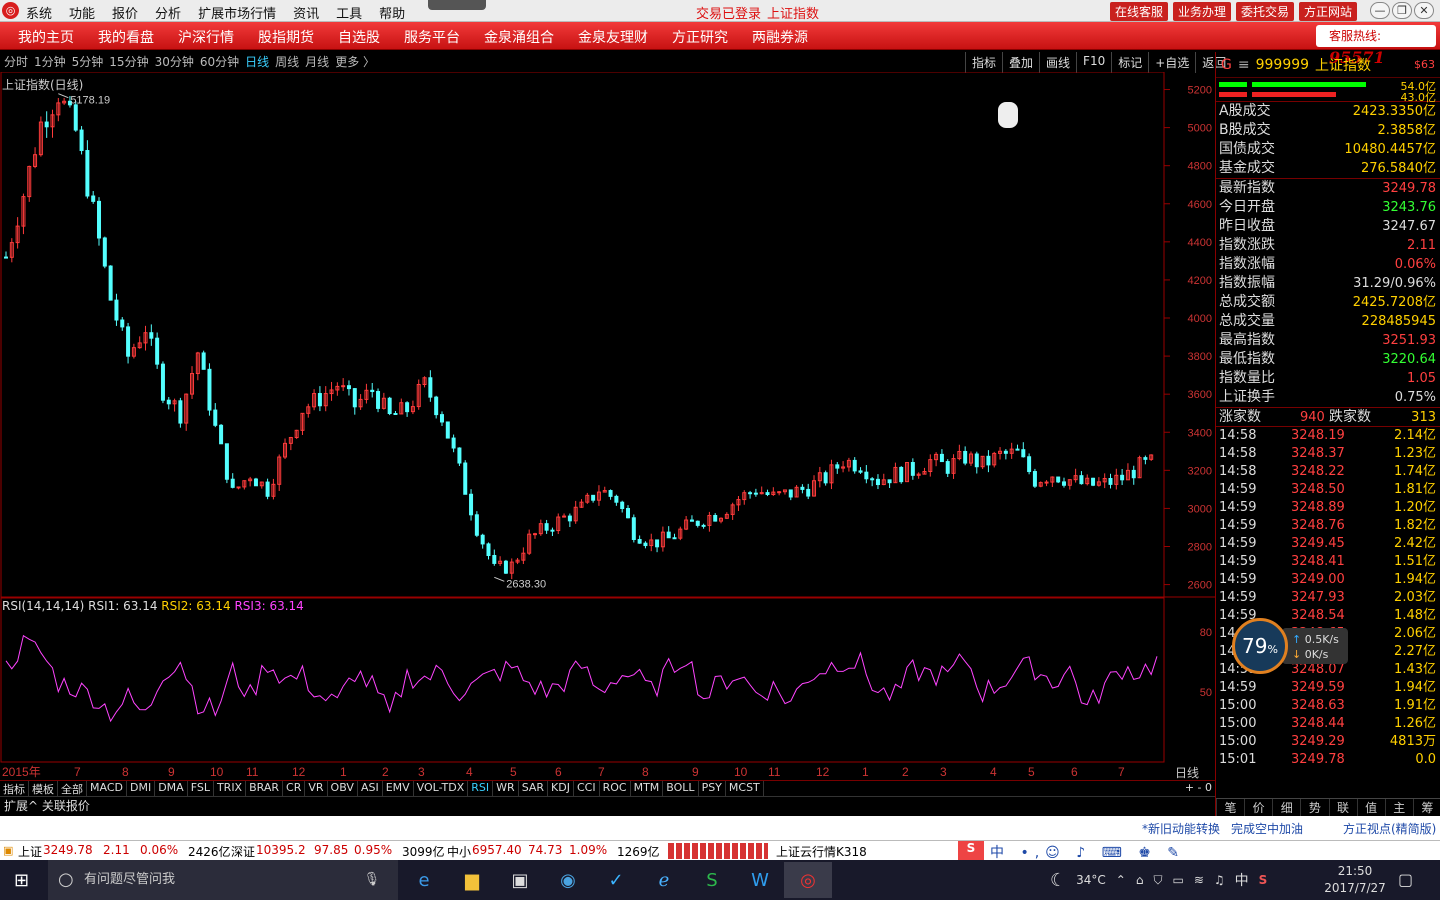 This screenshot has width=1440, height=900. I want to click on indicator-tab: OBV, so click(343, 788).